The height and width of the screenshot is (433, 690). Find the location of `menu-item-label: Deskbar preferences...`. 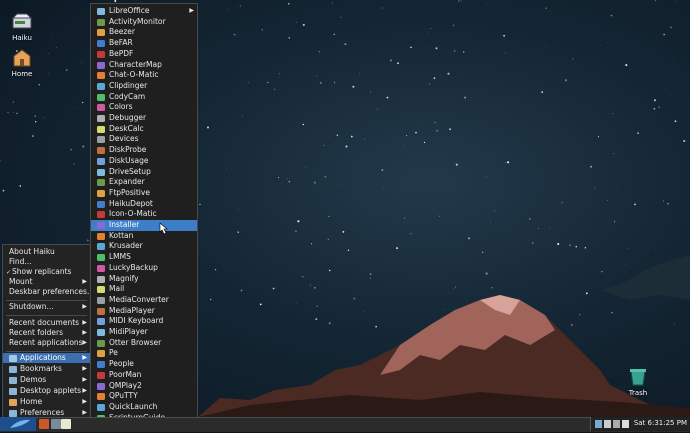

menu-item-label: Deskbar preferences... is located at coordinates (51, 291).